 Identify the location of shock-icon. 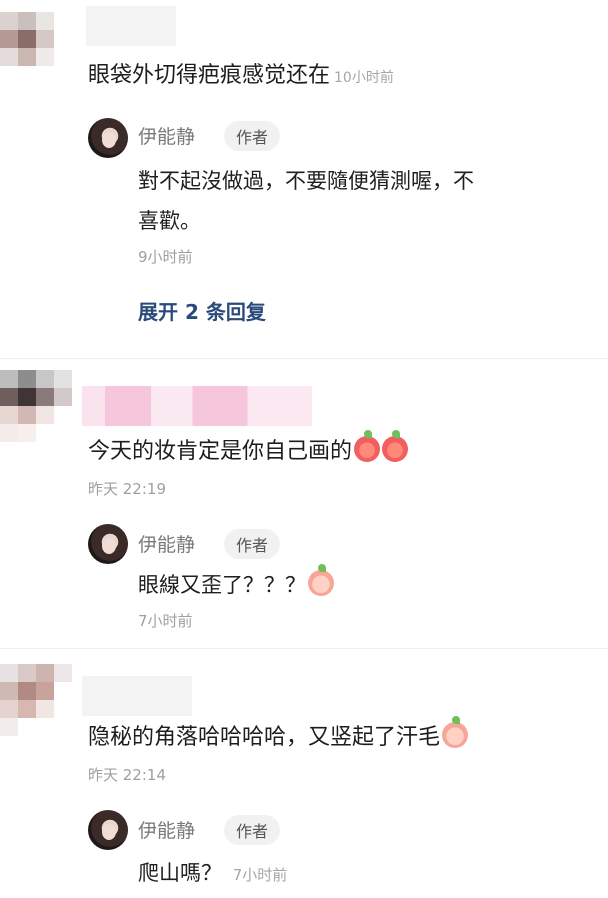
(455, 732).